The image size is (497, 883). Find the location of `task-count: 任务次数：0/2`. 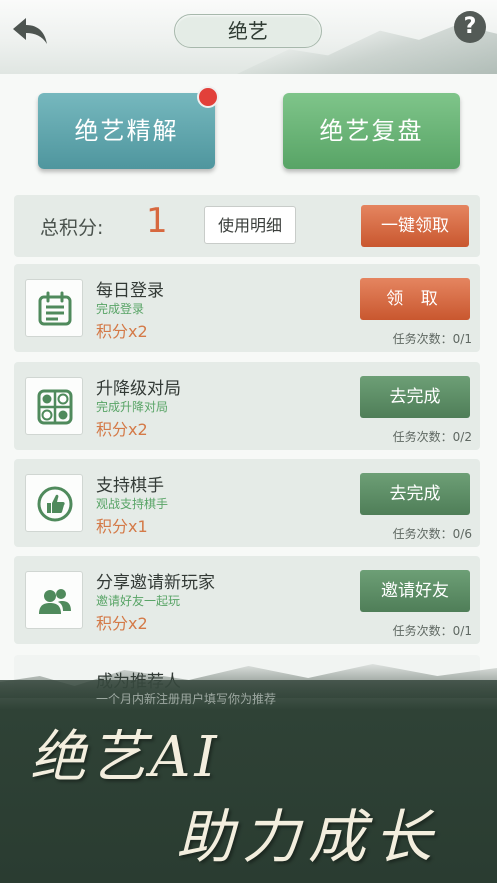

task-count: 任务次数：0/2 is located at coordinates (432, 437).